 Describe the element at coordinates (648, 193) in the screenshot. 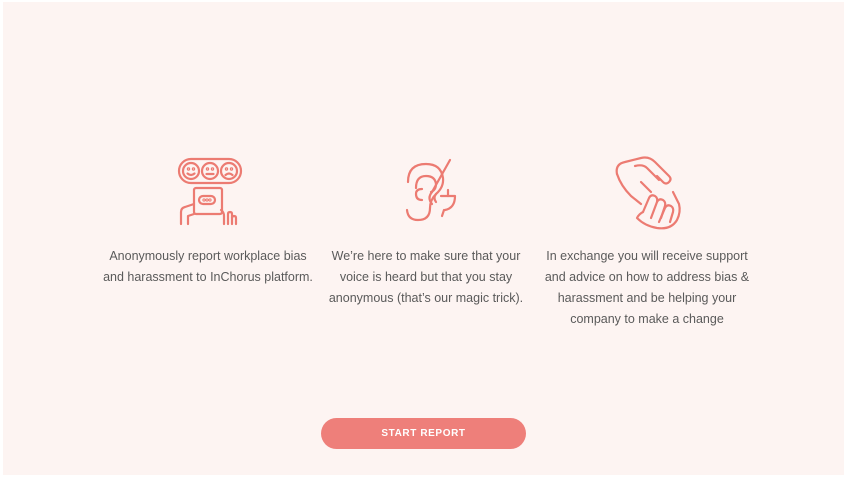

I see `helping-hands-icon` at that location.